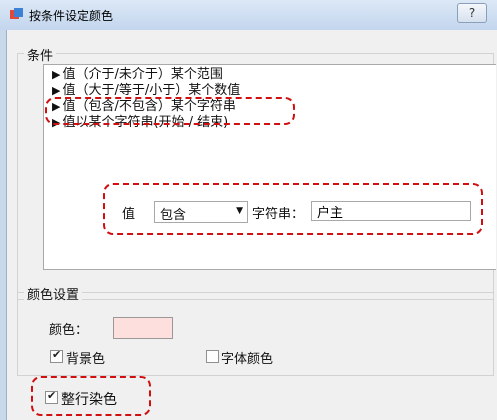 This screenshot has width=497, height=420. Describe the element at coordinates (53, 293) in the screenshot. I see `color-settings-group-label: 颜色设置` at that location.